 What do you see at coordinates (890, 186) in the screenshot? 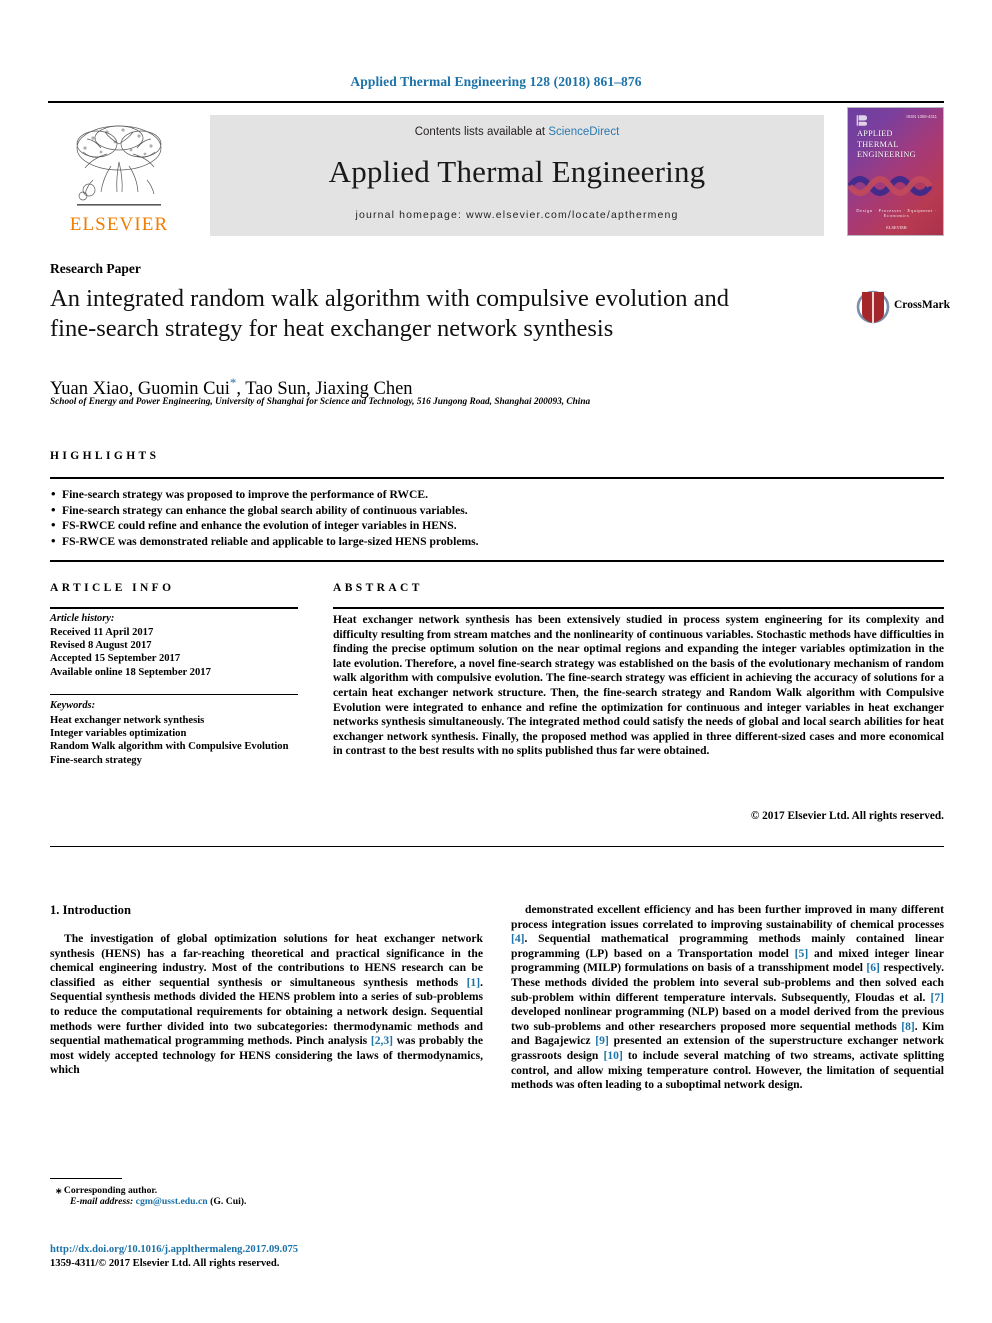
I see `cover-chain-graphic` at bounding box center [890, 186].